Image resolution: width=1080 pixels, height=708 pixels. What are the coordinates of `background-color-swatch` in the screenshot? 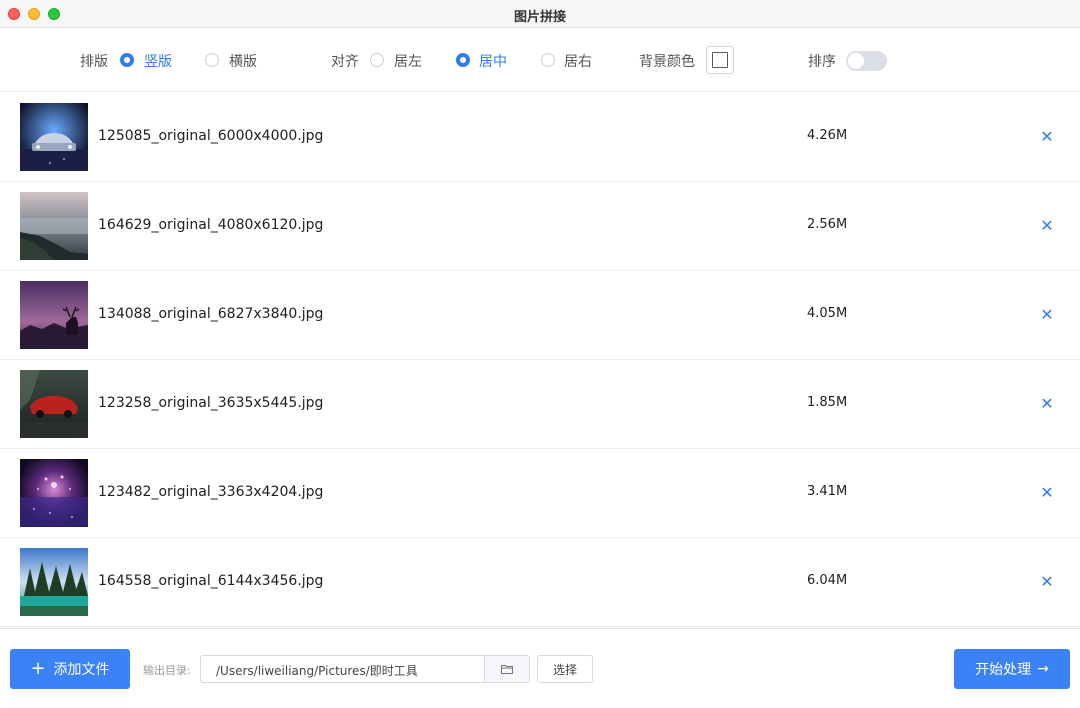 It's located at (720, 60).